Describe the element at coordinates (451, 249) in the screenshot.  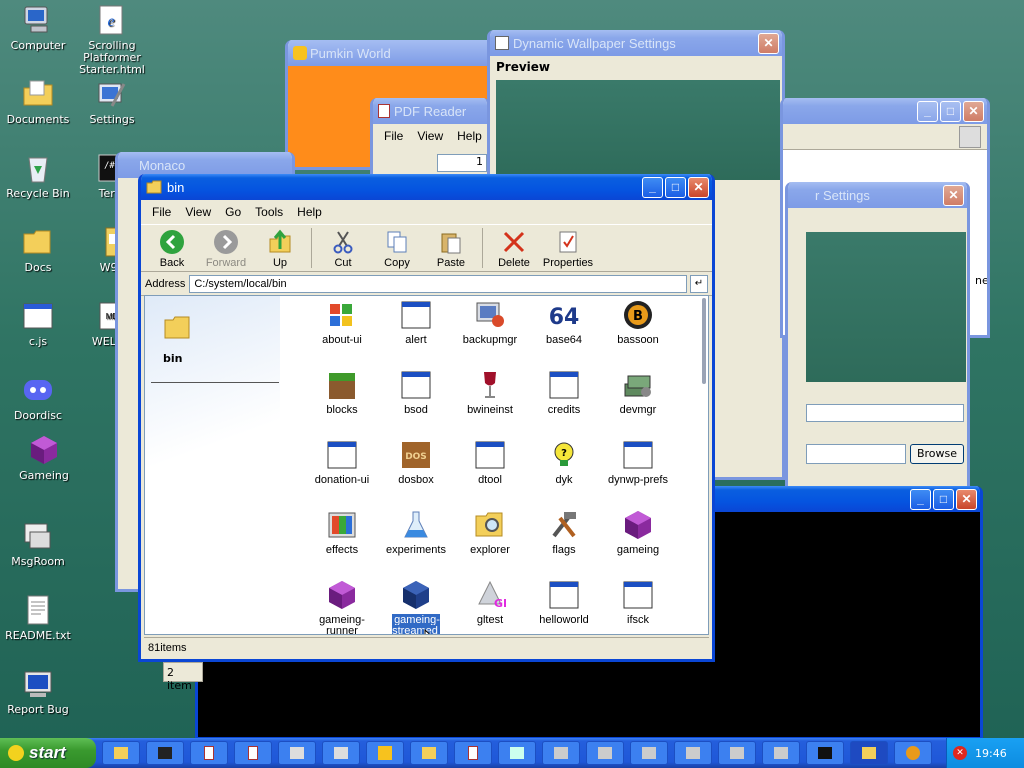
I see `paste-button: Paste` at that location.